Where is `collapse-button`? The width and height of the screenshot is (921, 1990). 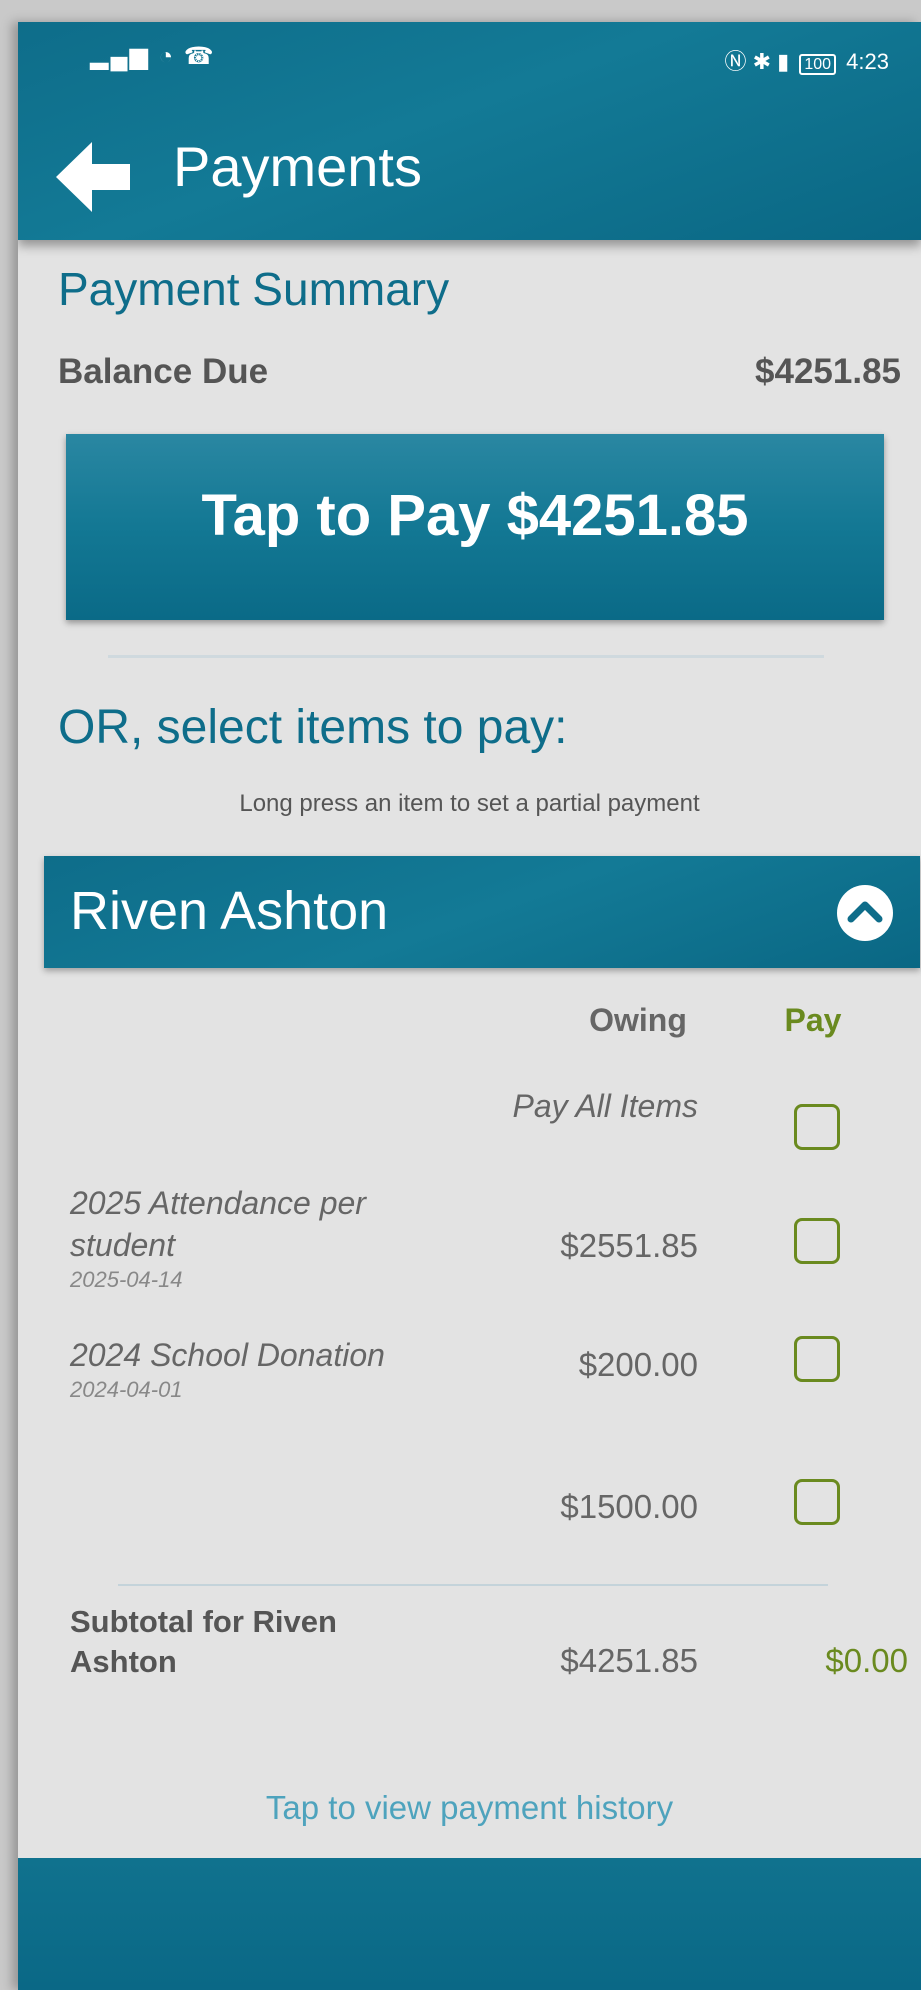 collapse-button is located at coordinates (865, 913).